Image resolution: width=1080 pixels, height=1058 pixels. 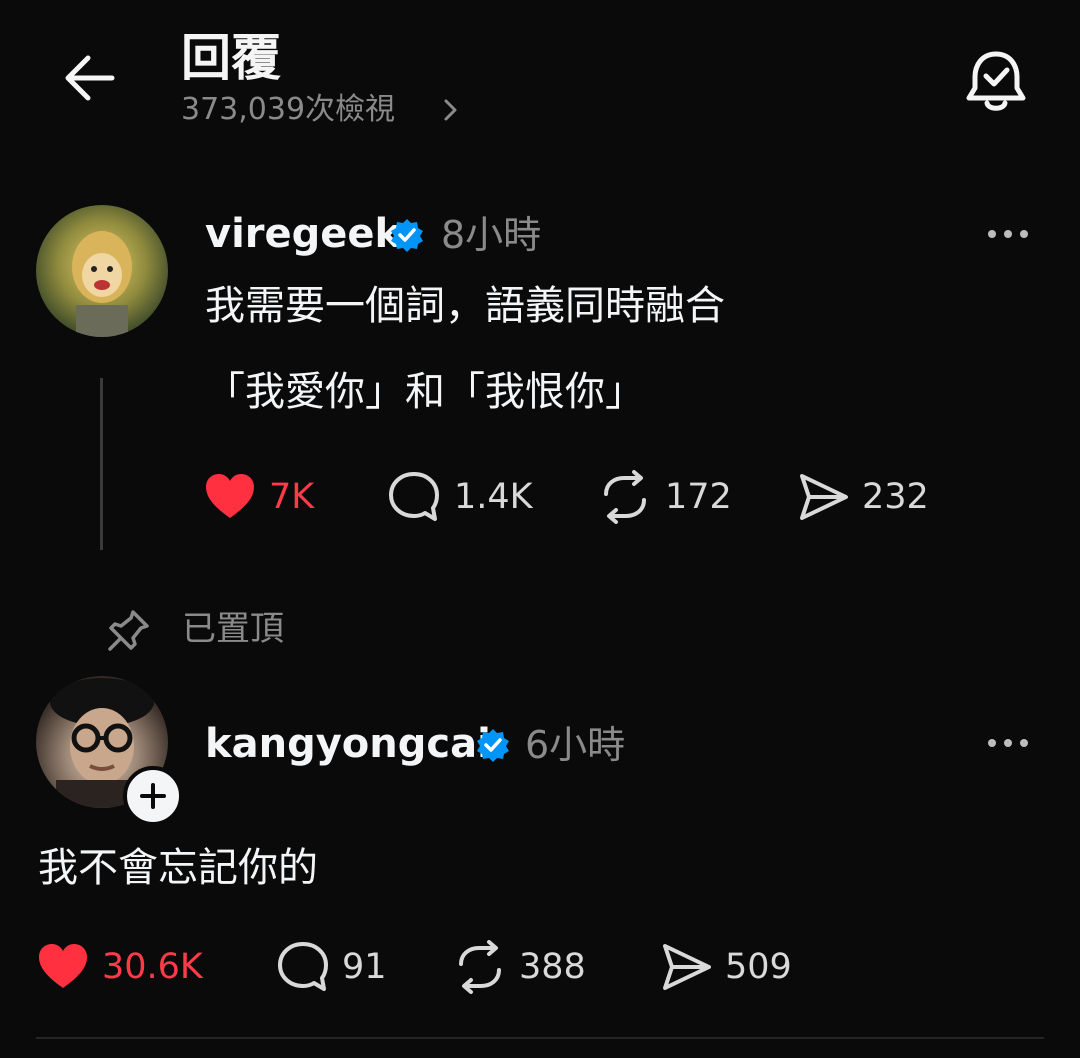 I want to click on post-text-line: 我不會忘記你的, so click(x=178, y=868).